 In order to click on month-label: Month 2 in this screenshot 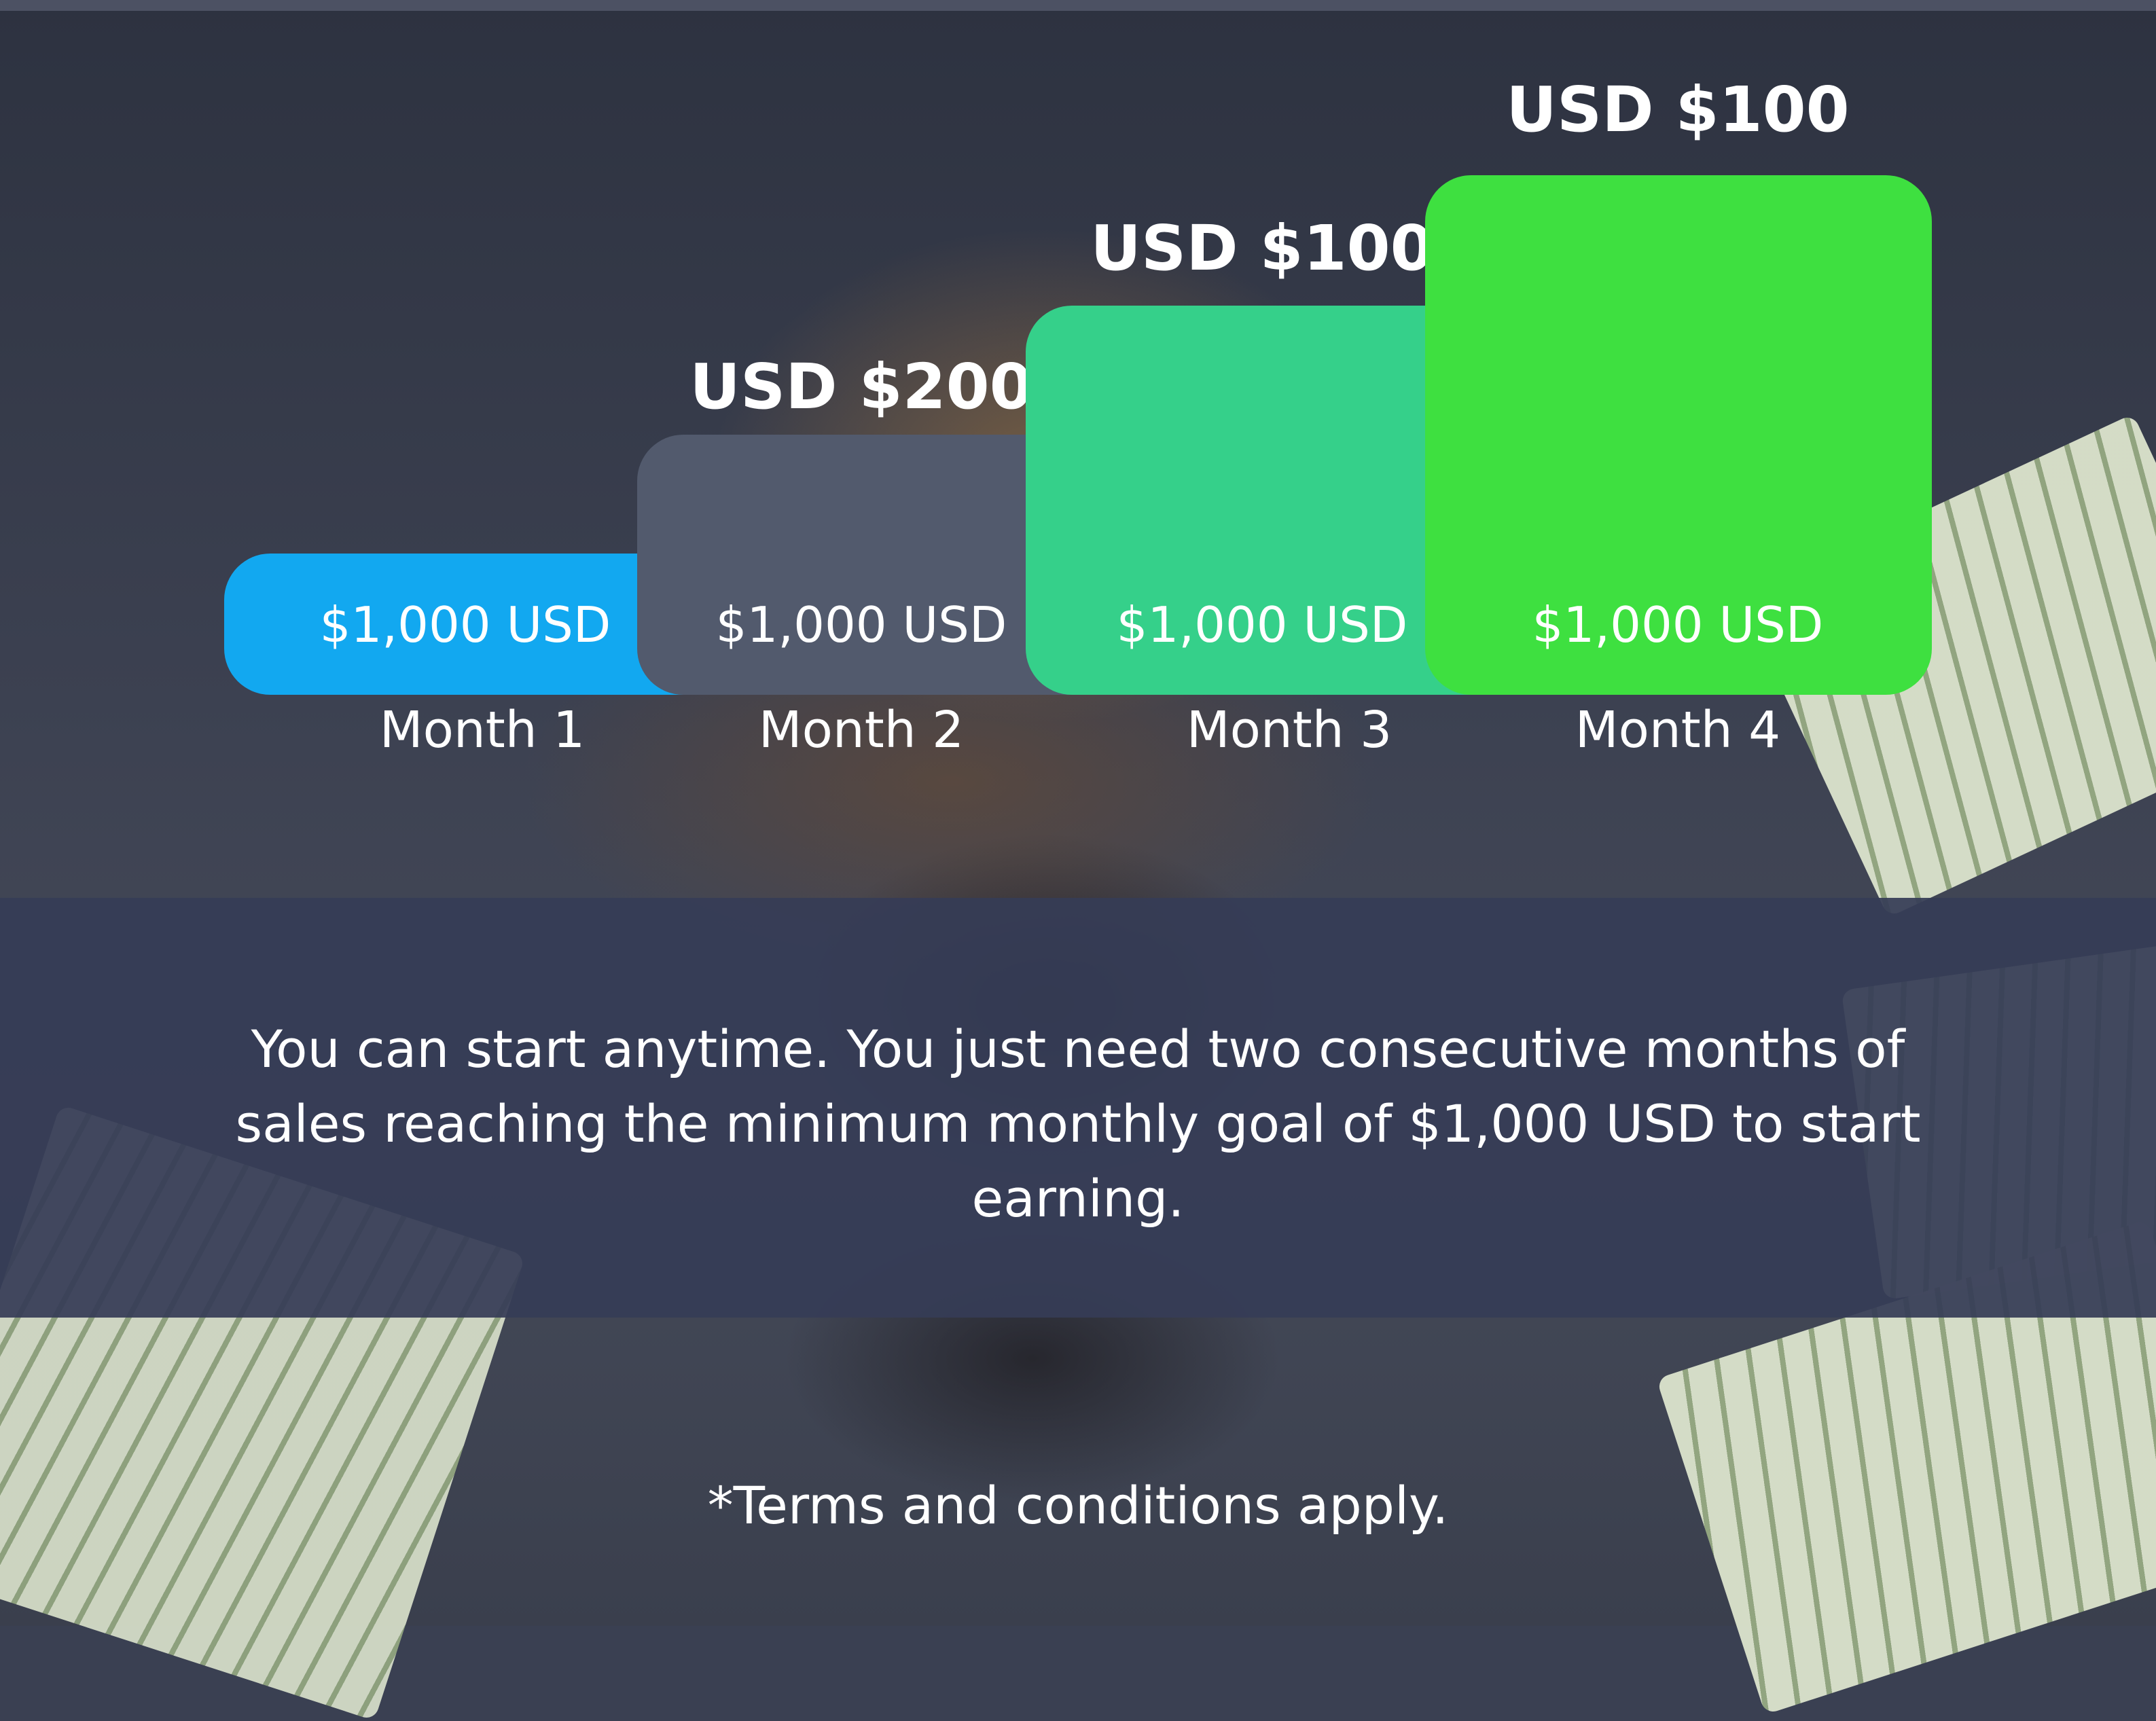, I will do `click(861, 730)`.